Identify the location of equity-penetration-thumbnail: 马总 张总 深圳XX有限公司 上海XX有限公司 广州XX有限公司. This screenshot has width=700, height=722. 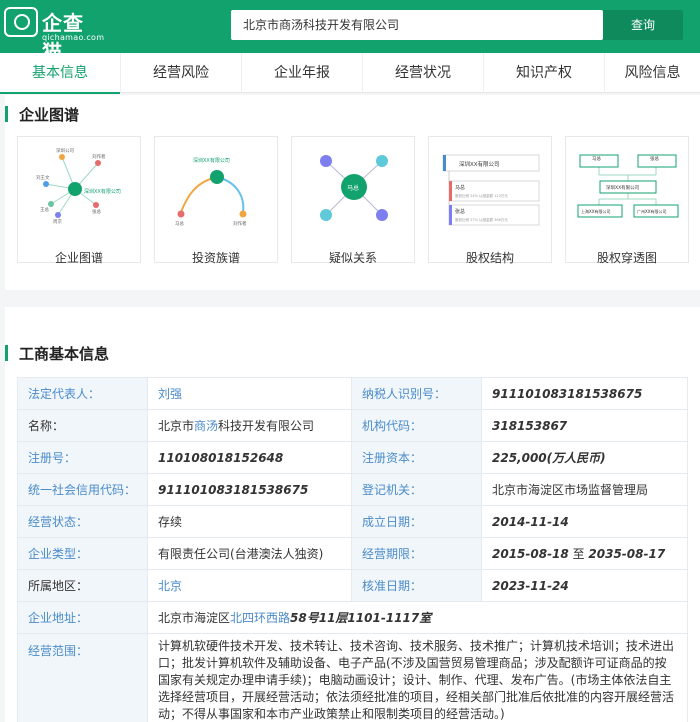
(628, 186).